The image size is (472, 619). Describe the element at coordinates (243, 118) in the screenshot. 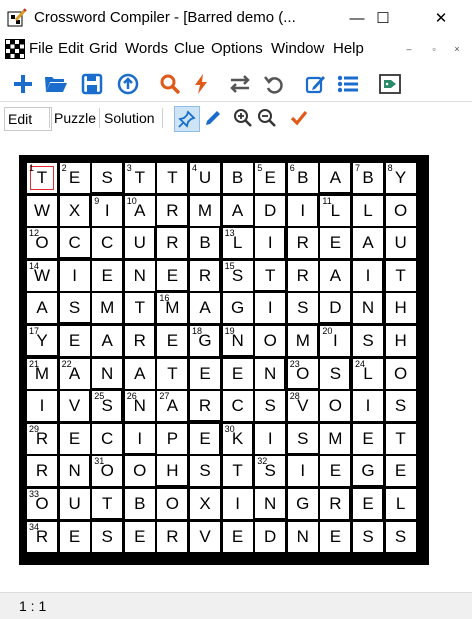

I see `zoom-in-icon` at that location.